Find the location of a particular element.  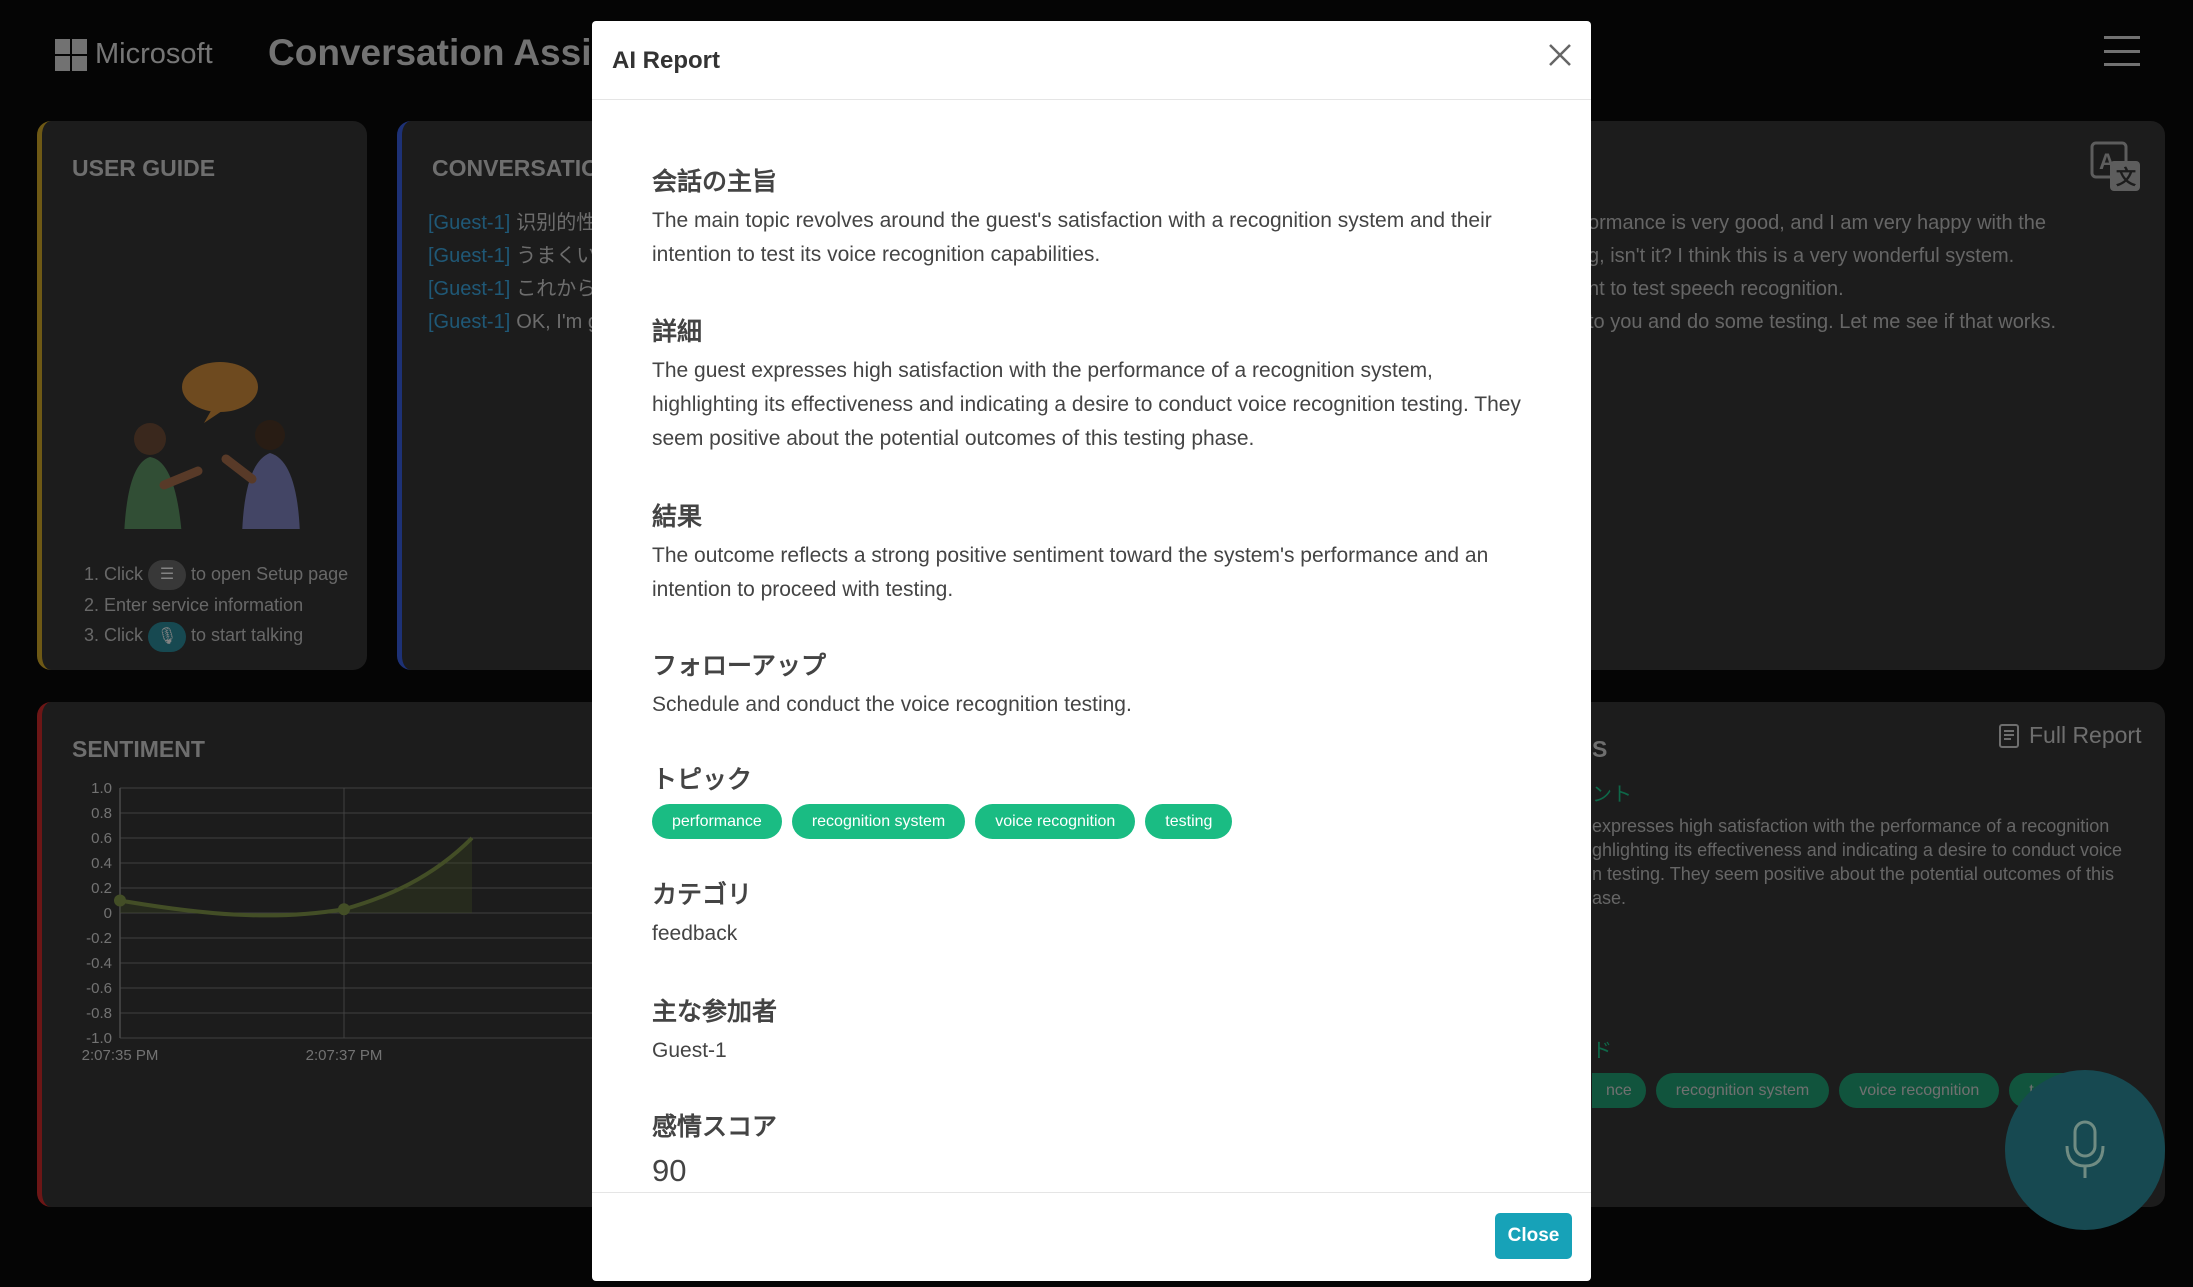

modal-title: AI Report is located at coordinates (666, 60).